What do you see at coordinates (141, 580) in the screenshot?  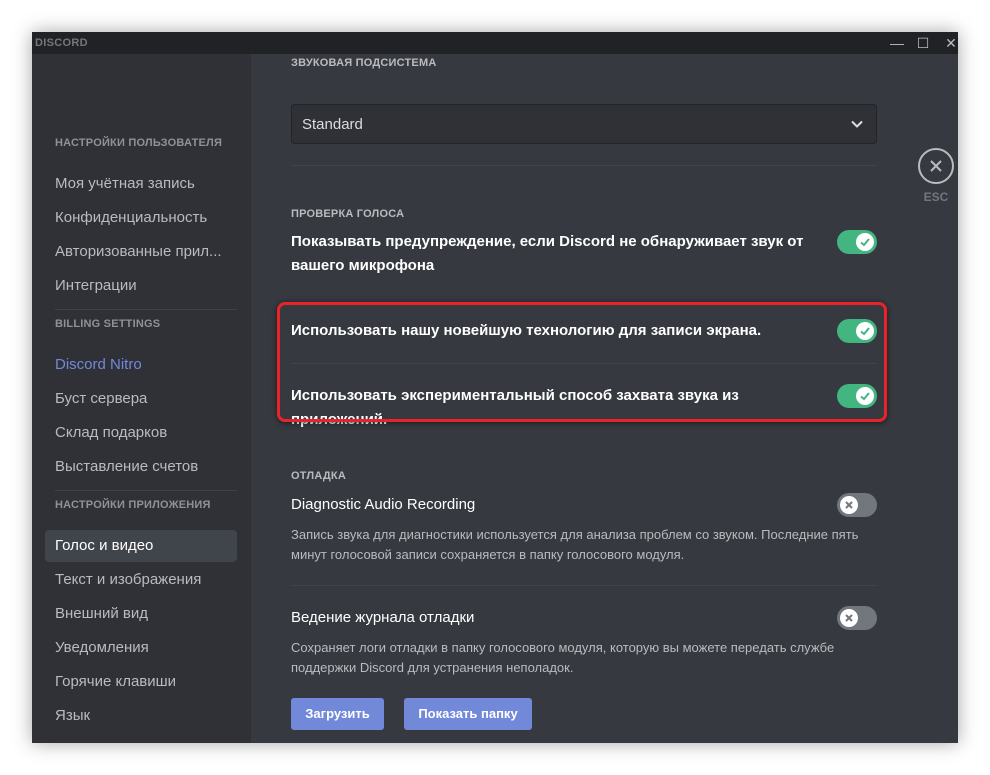 I see `sidebar-item-text-images: Текст и изображения` at bounding box center [141, 580].